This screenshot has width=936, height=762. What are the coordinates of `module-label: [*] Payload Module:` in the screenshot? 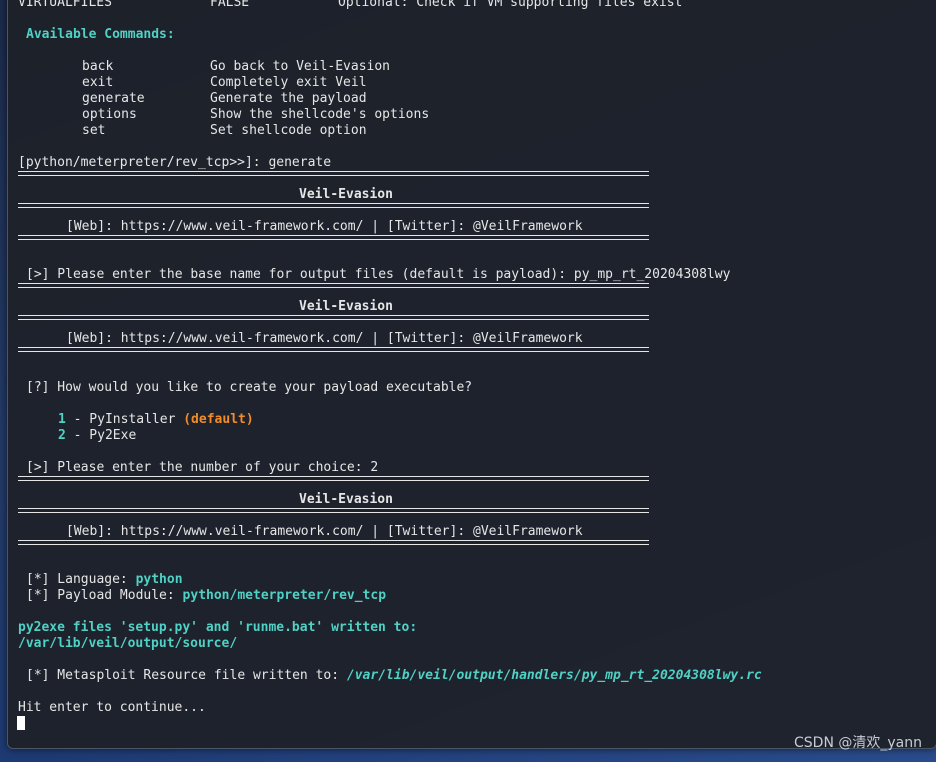 It's located at (104, 595).